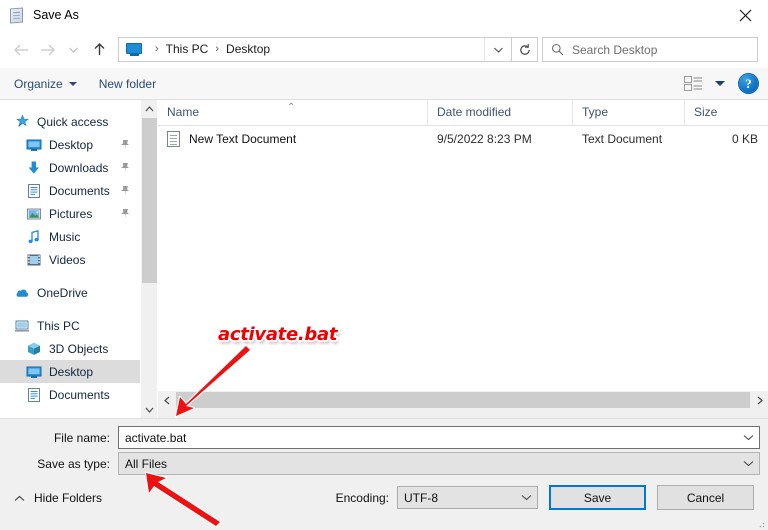 Image resolution: width=768 pixels, height=530 pixels. I want to click on file-name-cell: New Text Document, so click(293, 139).